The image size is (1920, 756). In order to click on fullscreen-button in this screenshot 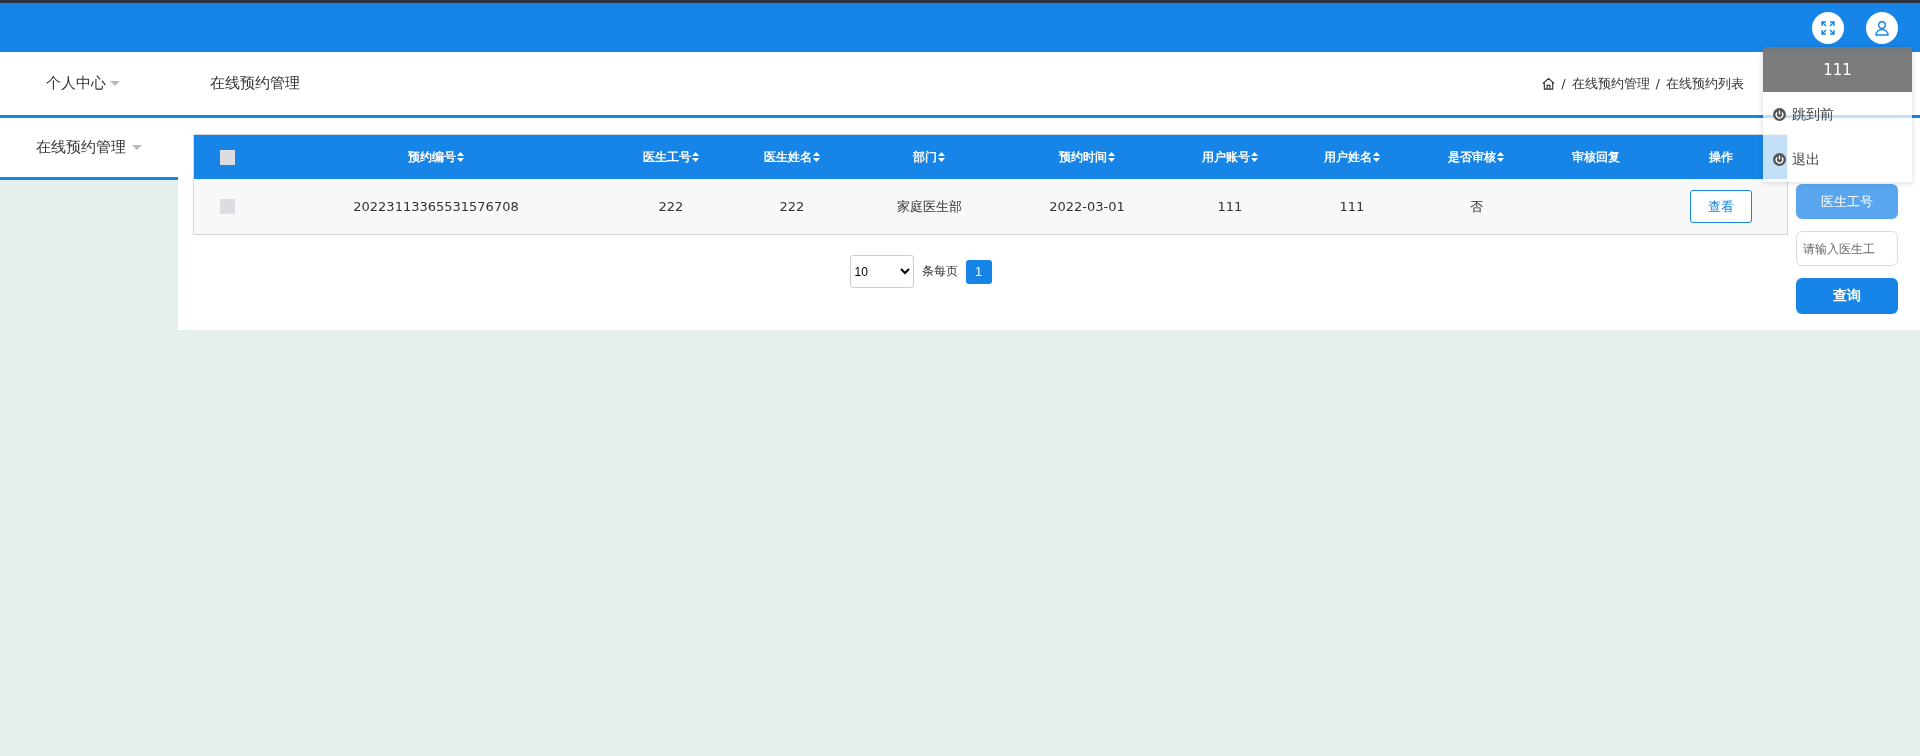, I will do `click(1828, 27)`.